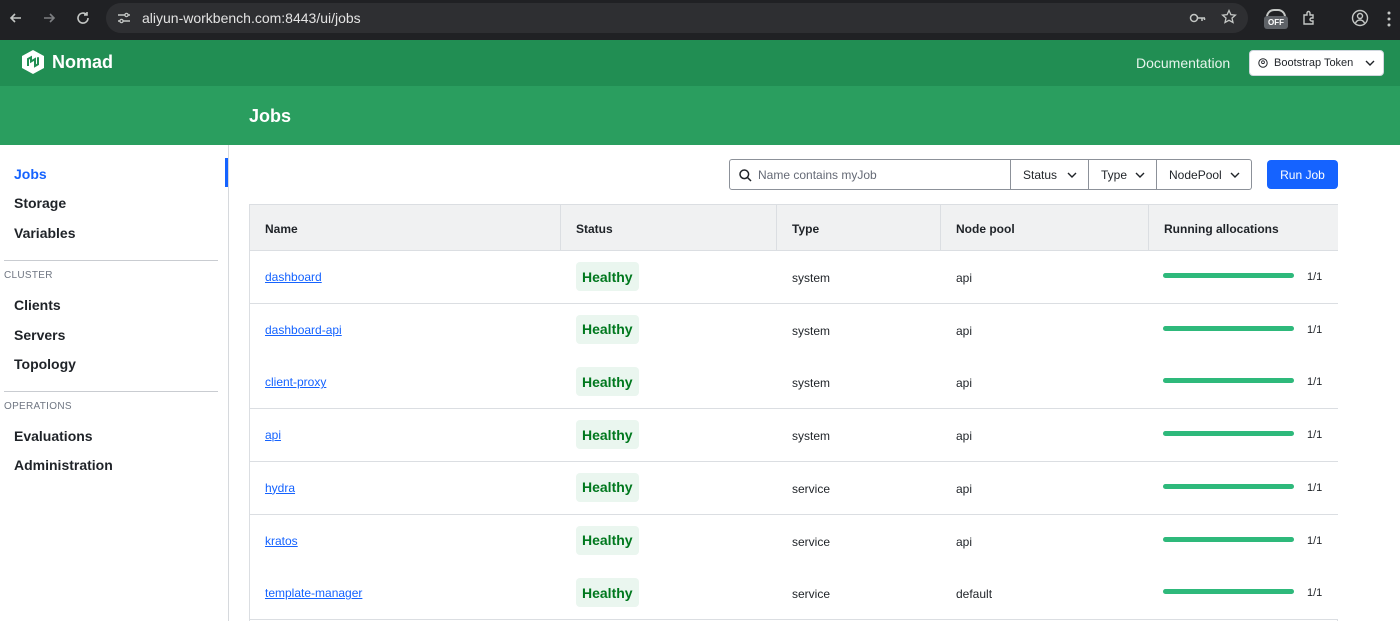  I want to click on bookmark-star-icon, so click(1229, 17).